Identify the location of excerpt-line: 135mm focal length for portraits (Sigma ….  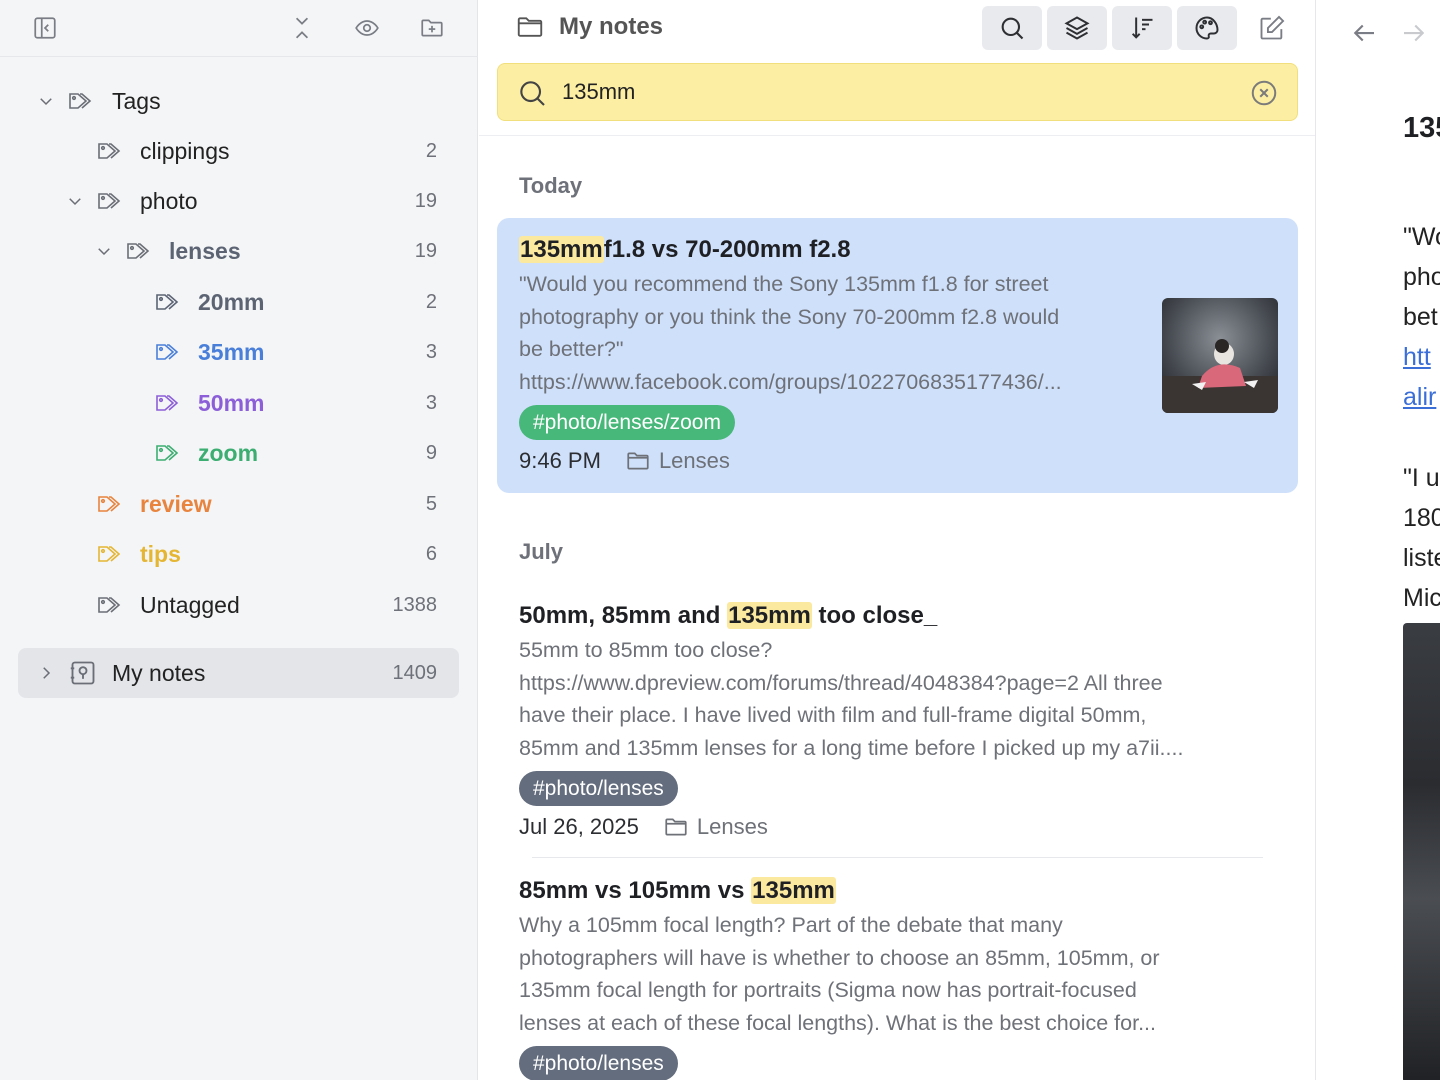
(828, 990).